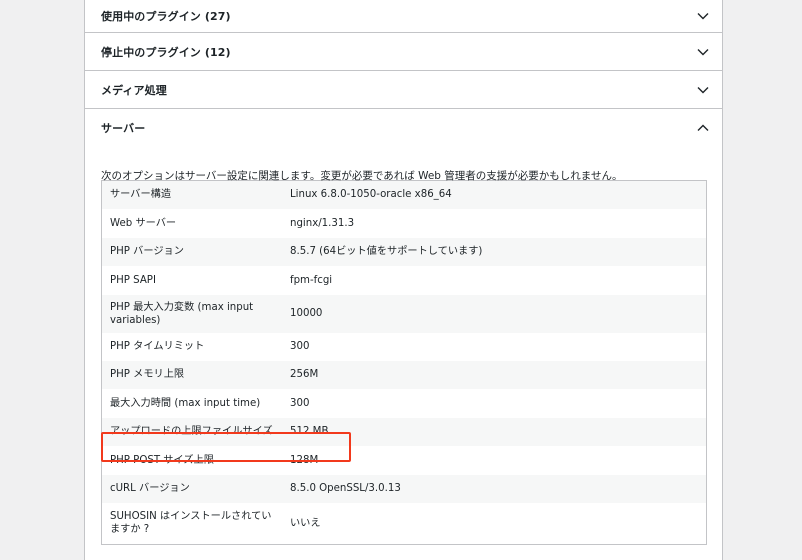 This screenshot has width=802, height=560. Describe the element at coordinates (162, 460) in the screenshot. I see `row-key: PHP POST サイズ上限` at that location.